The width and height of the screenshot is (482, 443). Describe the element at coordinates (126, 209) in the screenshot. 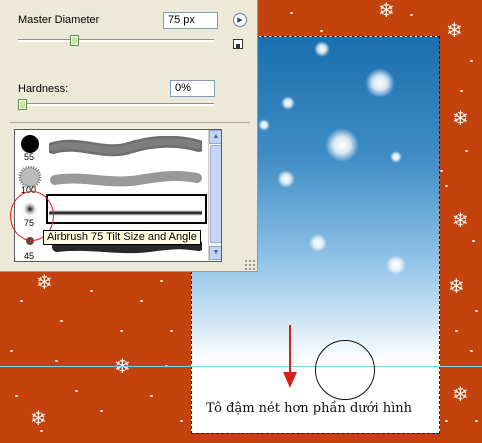

I see `selected-brush-highlight` at that location.